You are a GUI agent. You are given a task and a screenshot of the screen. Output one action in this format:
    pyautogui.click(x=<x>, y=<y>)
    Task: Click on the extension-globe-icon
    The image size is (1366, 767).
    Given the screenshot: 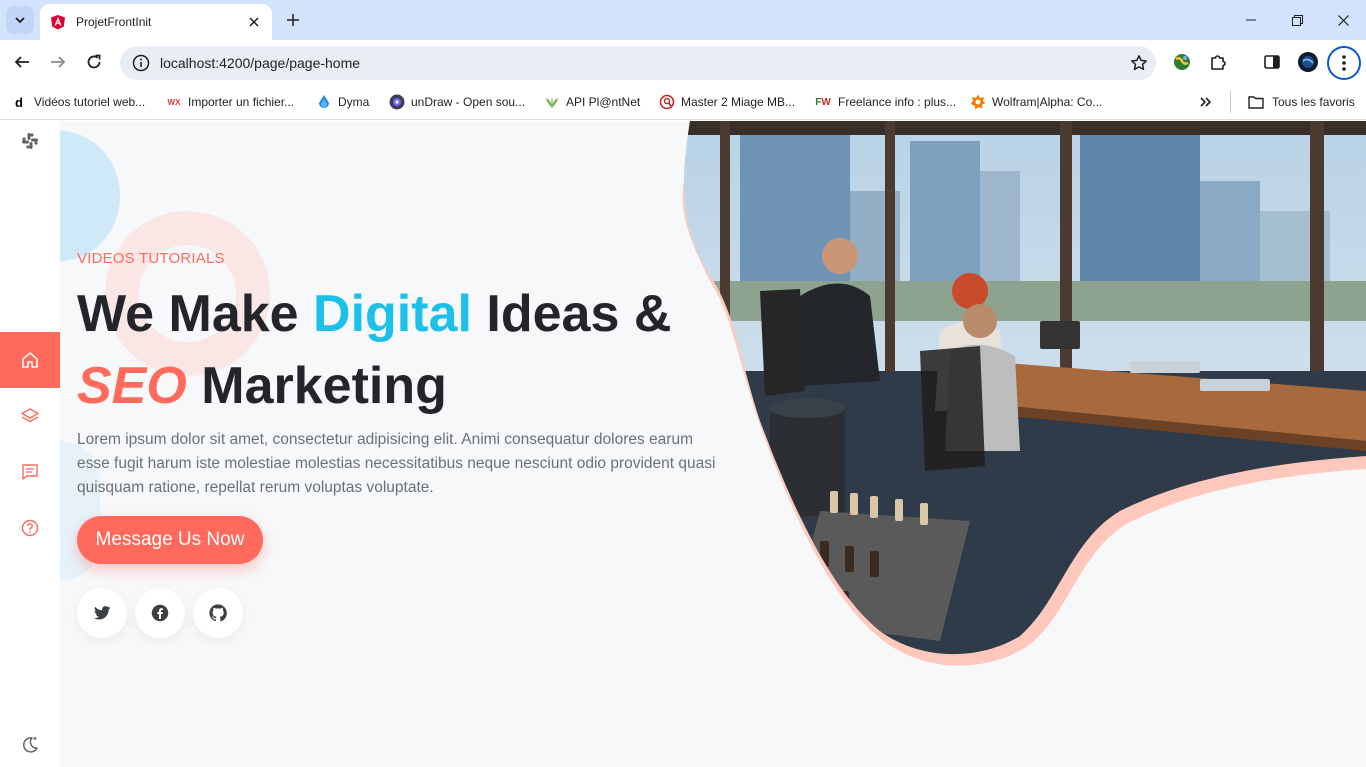 What is the action you would take?
    pyautogui.click(x=1182, y=62)
    